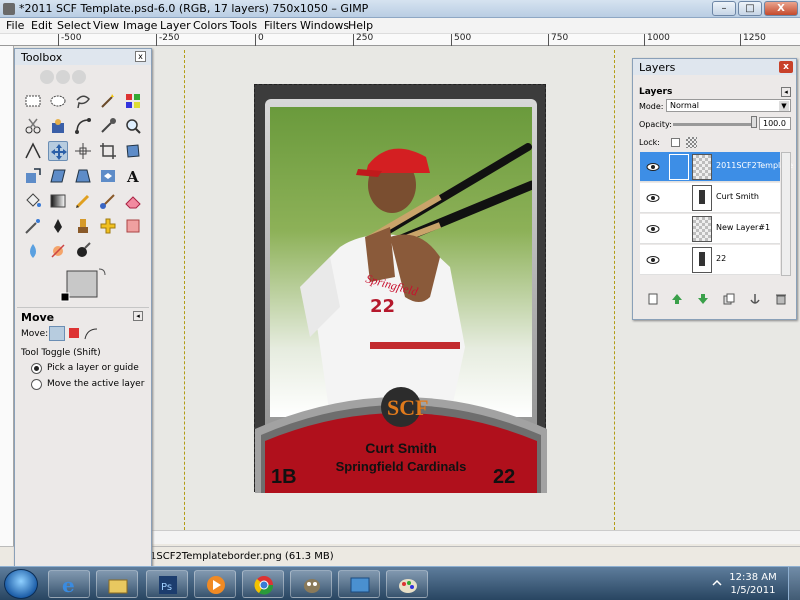  What do you see at coordinates (786, 67) in the screenshot?
I see `layers-close-button: x` at bounding box center [786, 67].